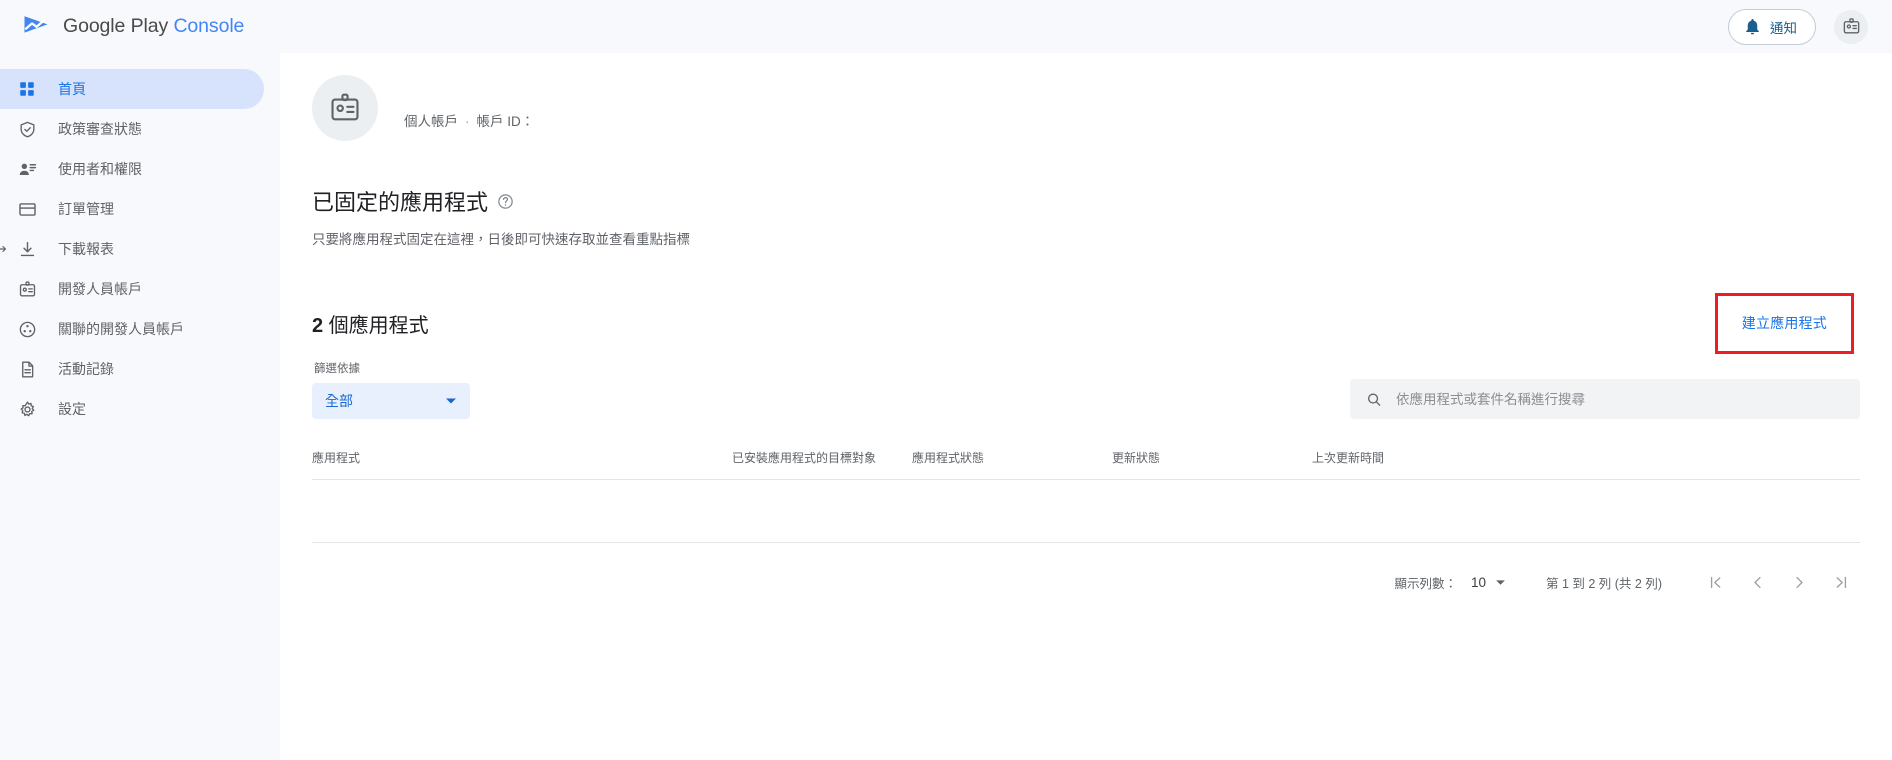  I want to click on credit-card-icon, so click(27, 209).